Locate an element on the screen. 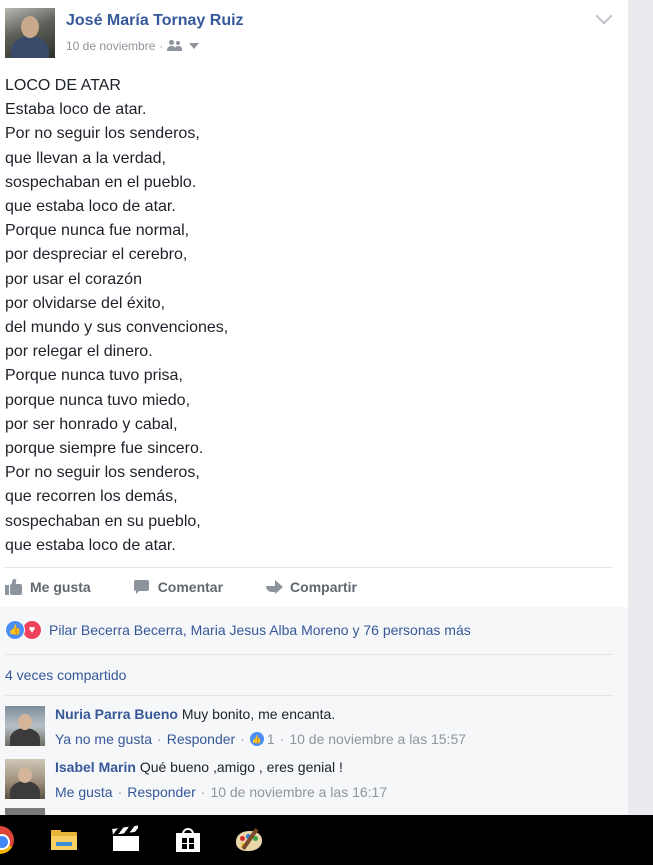 The width and height of the screenshot is (653, 865). post-actions: Me gusta Comentar Compartir is located at coordinates (202, 587).